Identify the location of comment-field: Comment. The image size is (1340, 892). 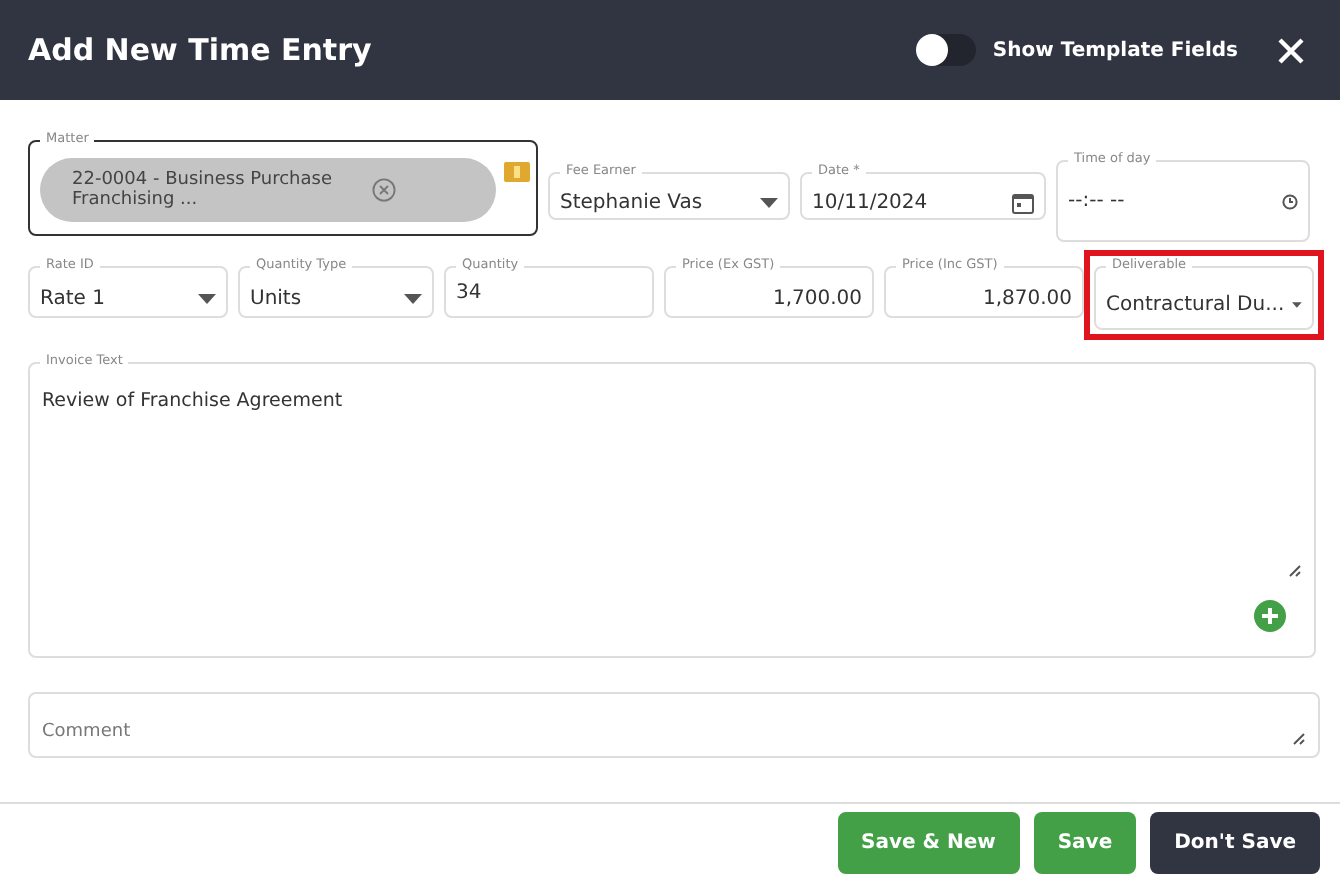
(674, 725).